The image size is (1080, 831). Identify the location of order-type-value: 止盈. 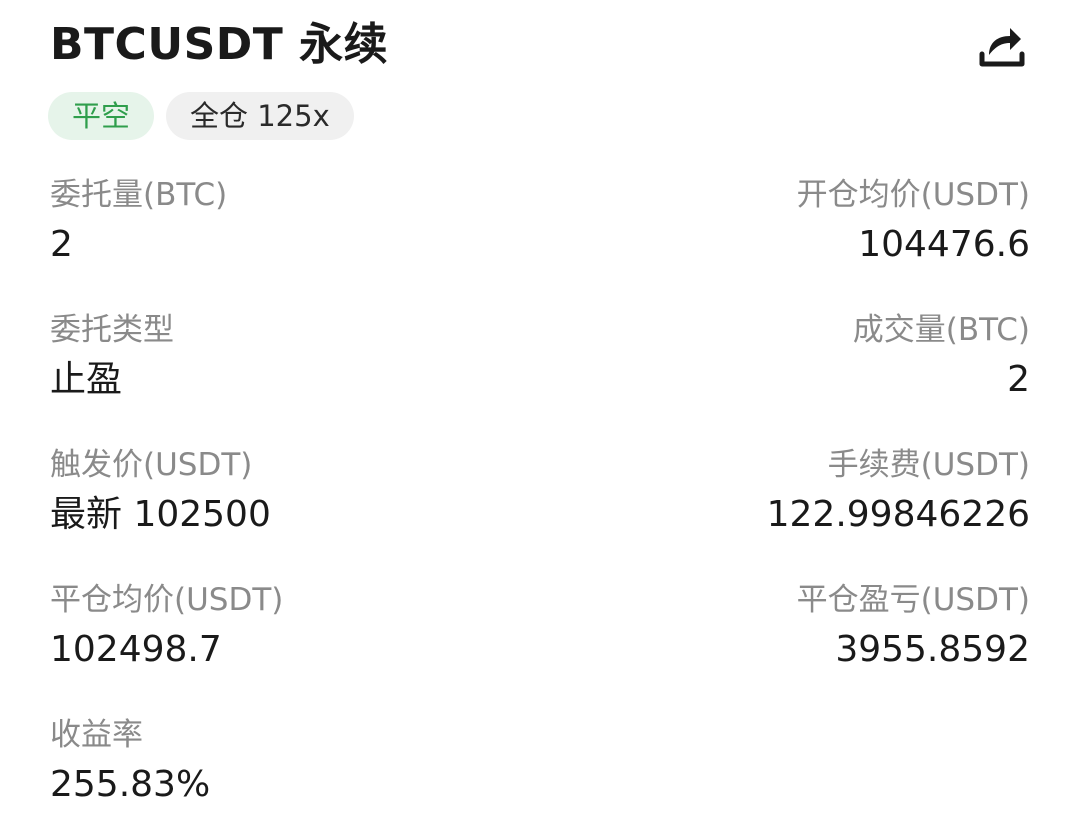
(86, 379).